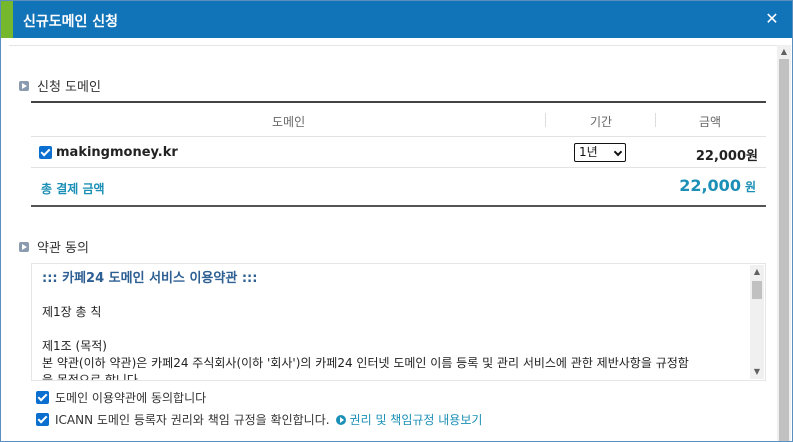 The image size is (793, 442). I want to click on title-accent-bar, so click(7, 19).